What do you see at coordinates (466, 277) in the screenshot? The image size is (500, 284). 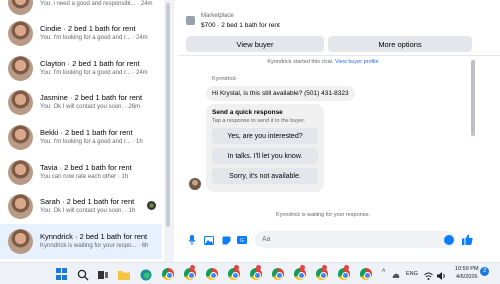 I see `clock-date: 4/6/2026` at bounding box center [466, 277].